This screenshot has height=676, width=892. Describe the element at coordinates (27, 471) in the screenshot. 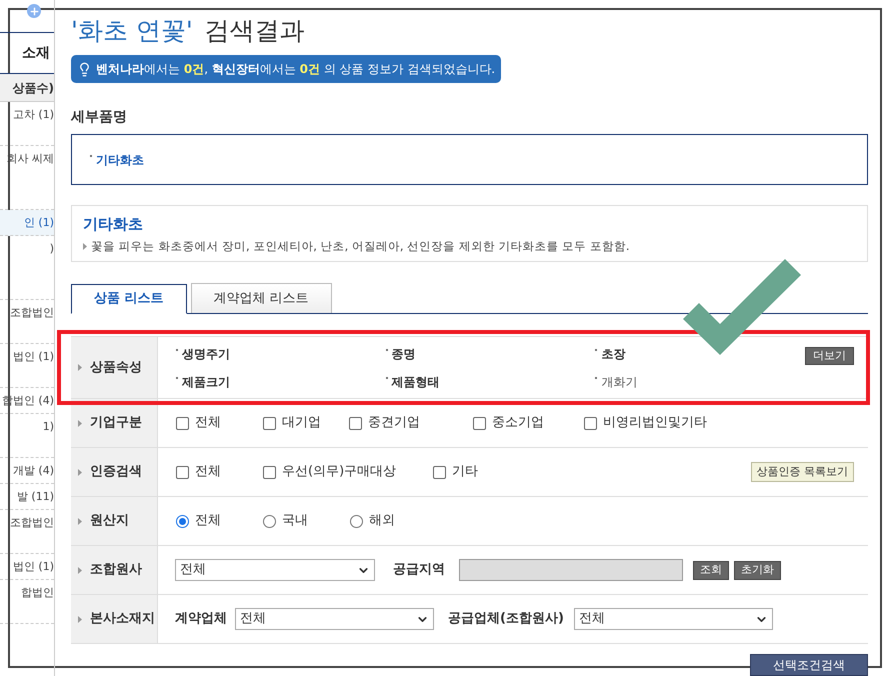

I see `sidebar-item: 개발 (4)` at that location.